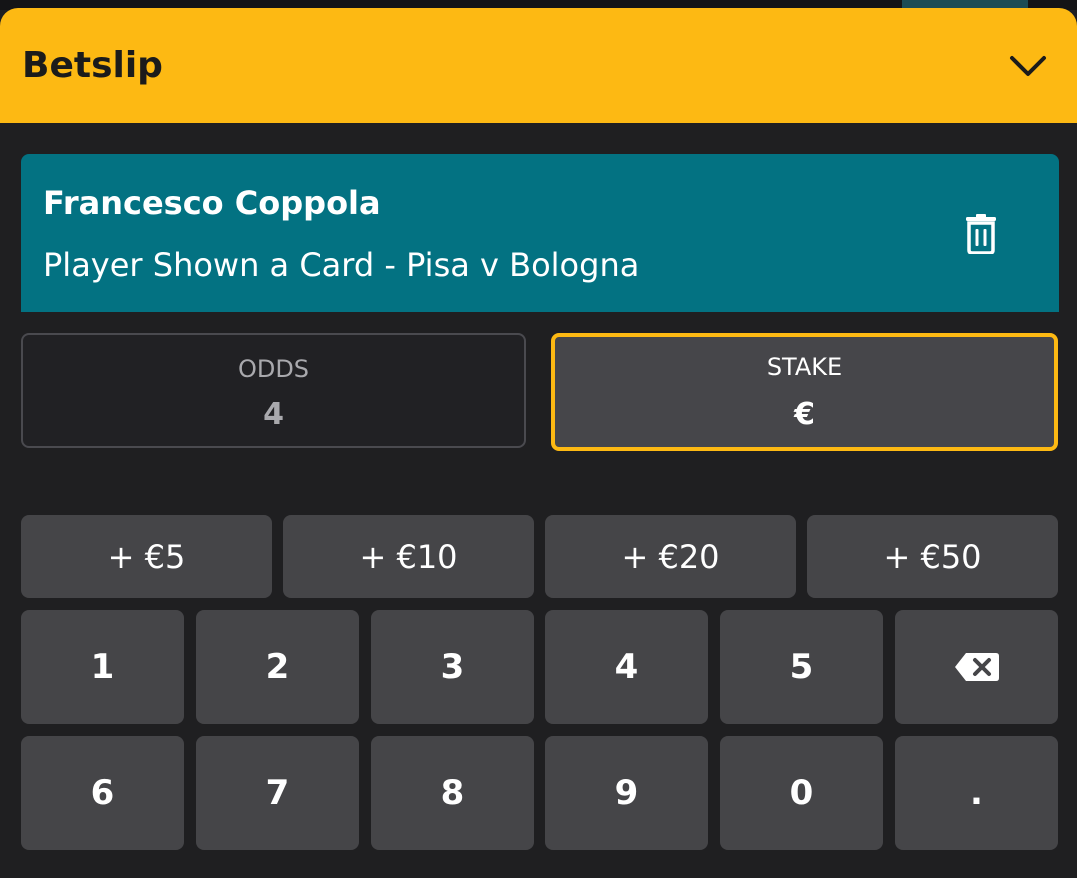 Image resolution: width=1077 pixels, height=878 pixels. I want to click on betslip-header: Betslip, so click(538, 65).